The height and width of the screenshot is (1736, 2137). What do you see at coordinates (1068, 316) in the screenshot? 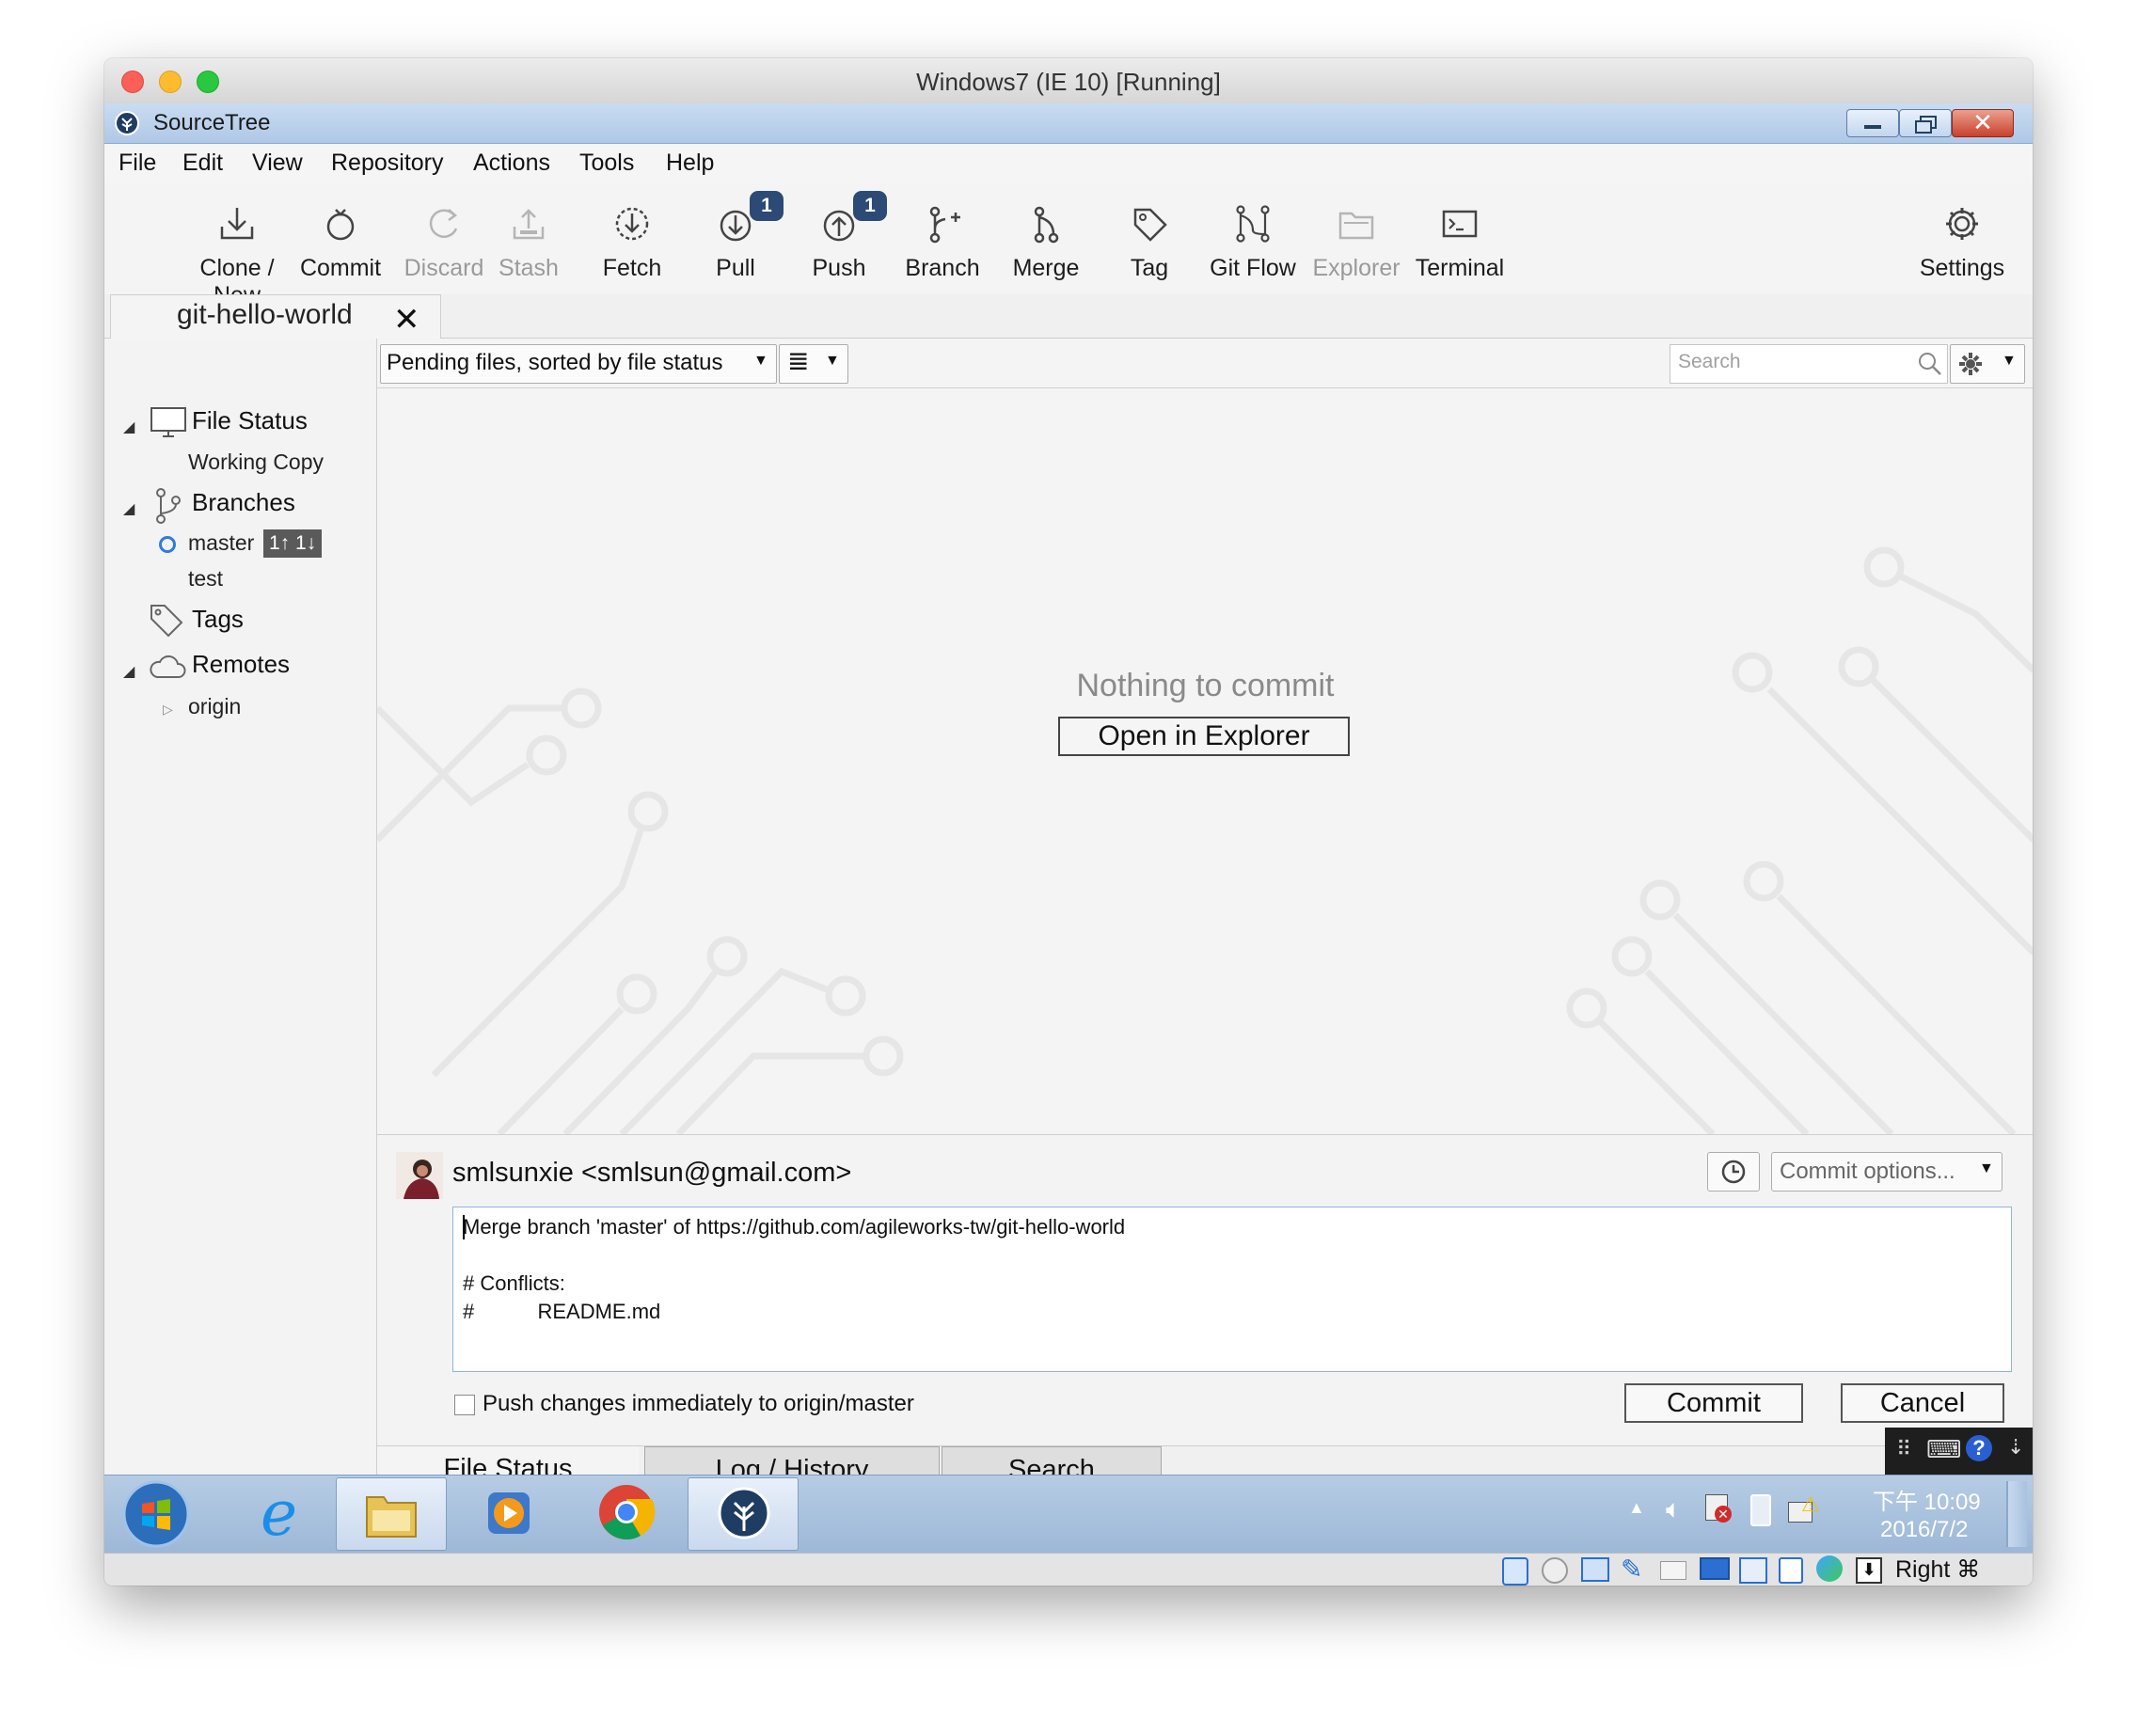
I see `repo-tabstrip: git-hello-world ✕` at bounding box center [1068, 316].